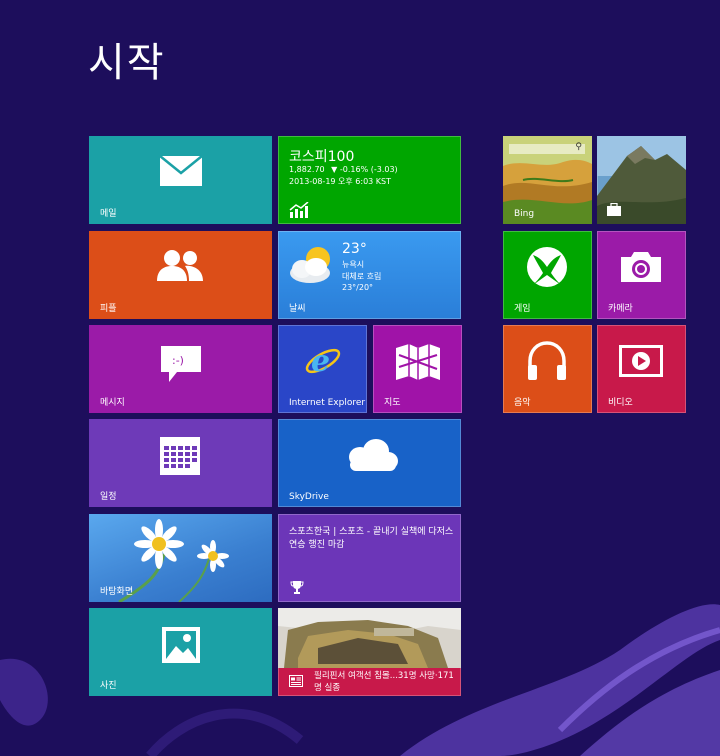  I want to click on maps-label: 지도, so click(392, 403).